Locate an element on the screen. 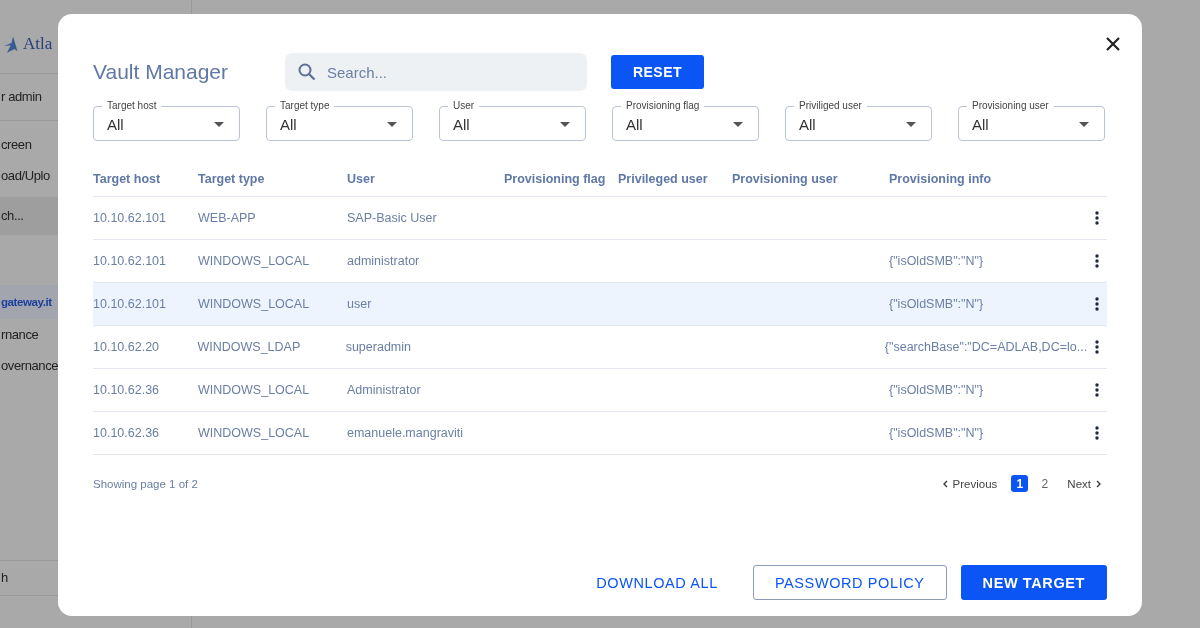 Image resolution: width=1200 pixels, height=628 pixels. filter-dropdown: Target type All is located at coordinates (339, 120).